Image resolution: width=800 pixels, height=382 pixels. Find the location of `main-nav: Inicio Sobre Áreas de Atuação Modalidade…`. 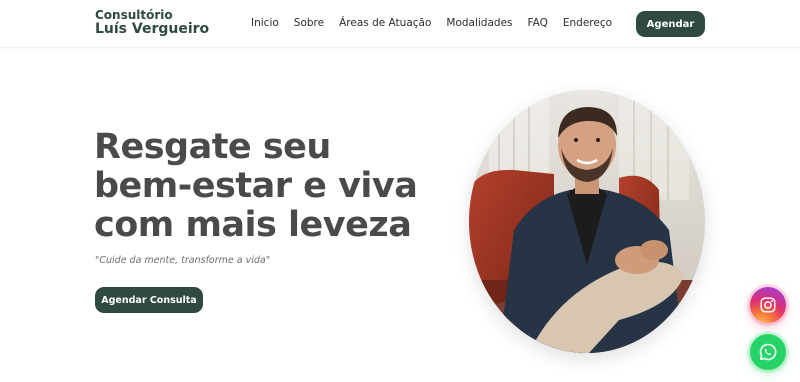

main-nav: Inicio Sobre Áreas de Atuação Modalidade… is located at coordinates (431, 23).